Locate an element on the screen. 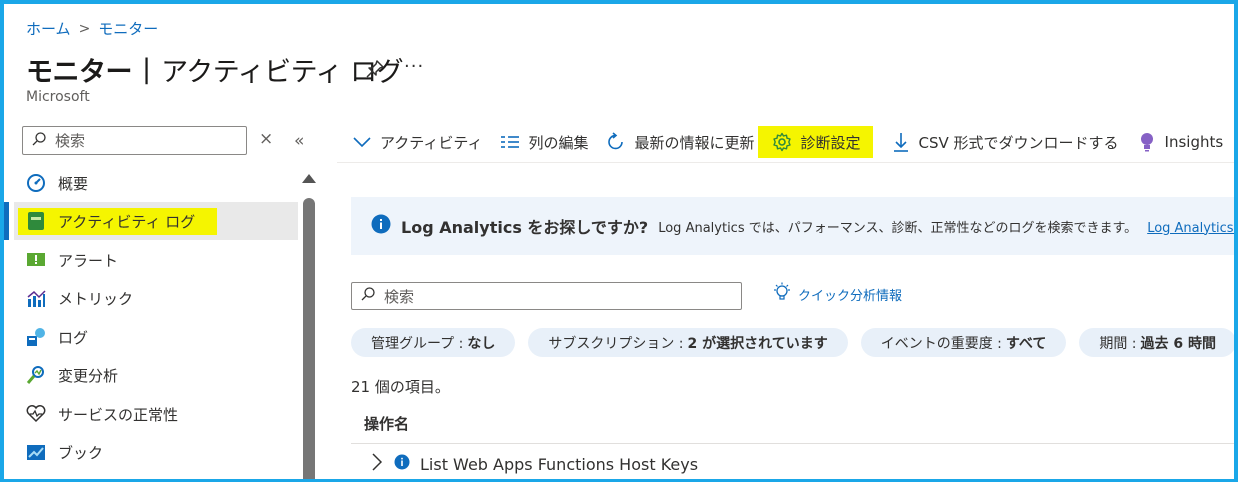 This screenshot has width=1238, height=482. sidebar-item-label: アクティビティ ログ is located at coordinates (118, 221).